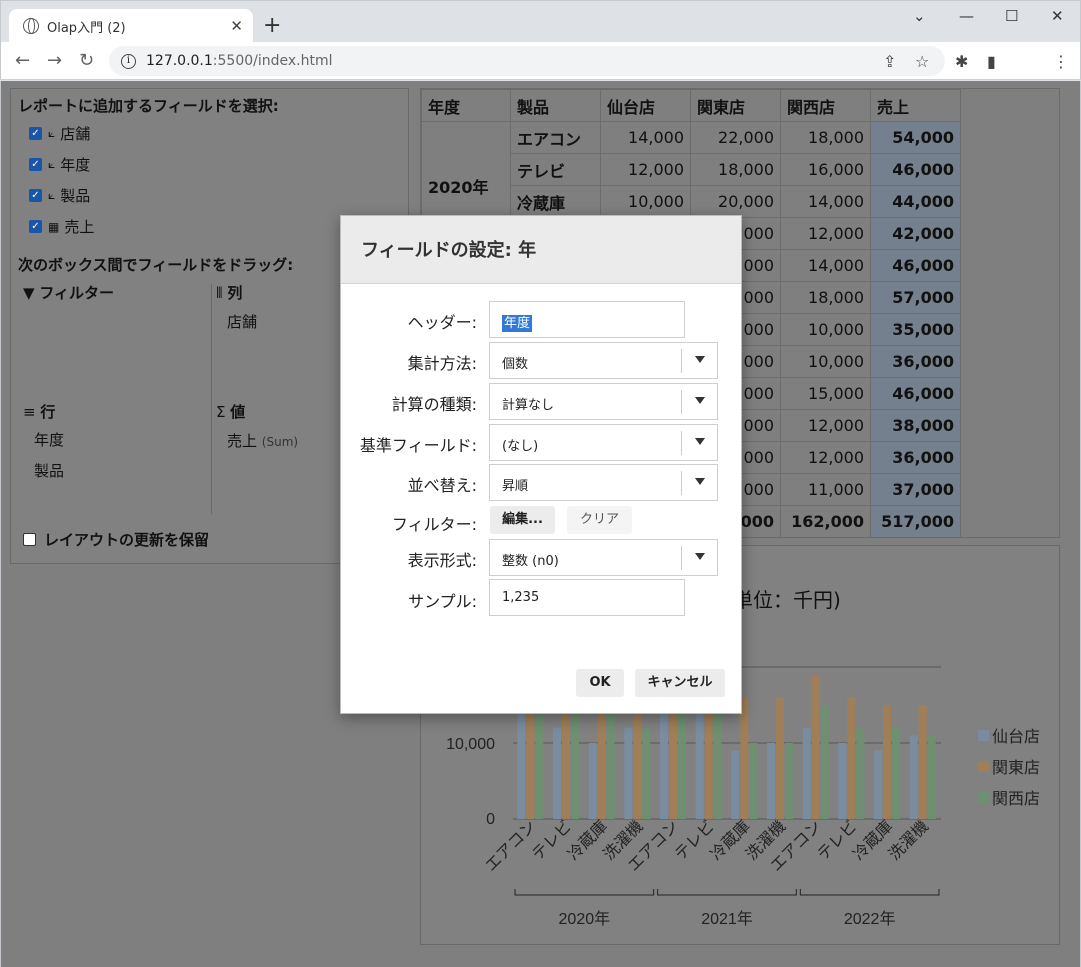  Describe the element at coordinates (211, 399) in the screenshot. I see `zone-divider` at that location.